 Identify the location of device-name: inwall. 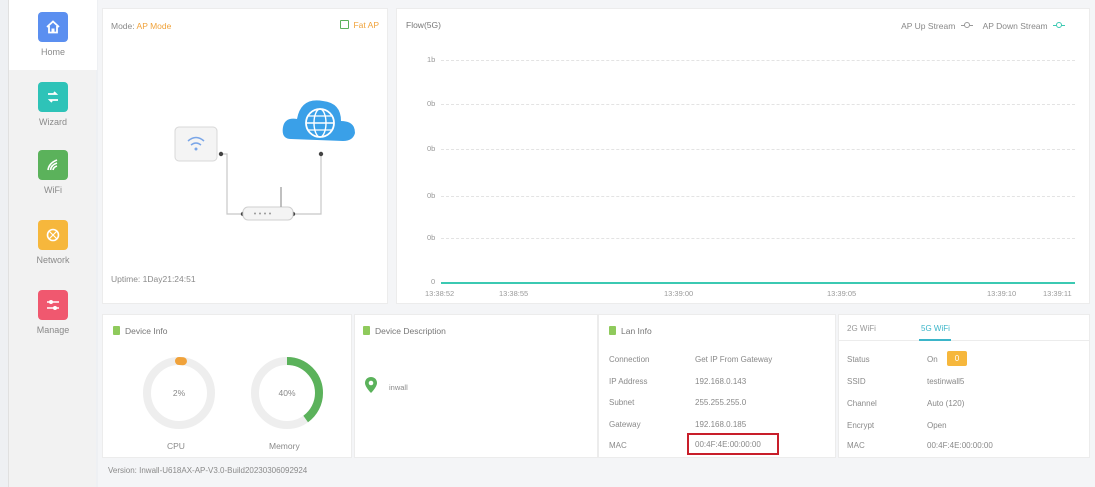
(398, 387).